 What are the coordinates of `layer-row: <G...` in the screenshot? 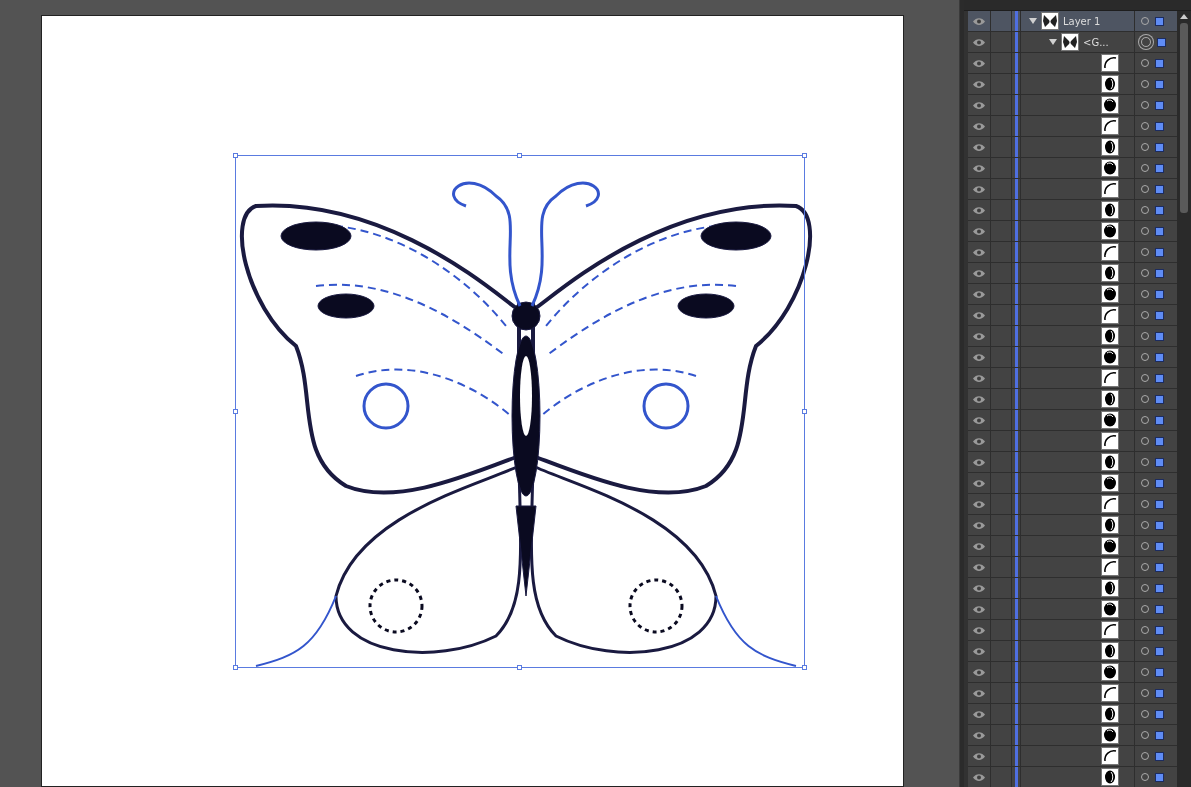 It's located at (1072, 42).